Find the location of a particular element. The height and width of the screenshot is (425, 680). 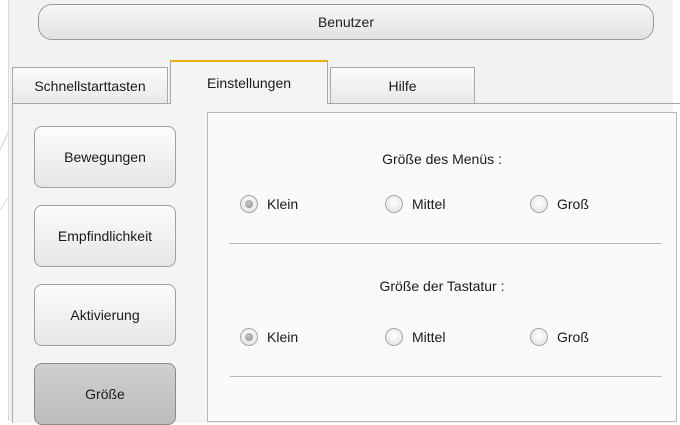

sidebar-item-activation: Aktivierung is located at coordinates (105, 315).